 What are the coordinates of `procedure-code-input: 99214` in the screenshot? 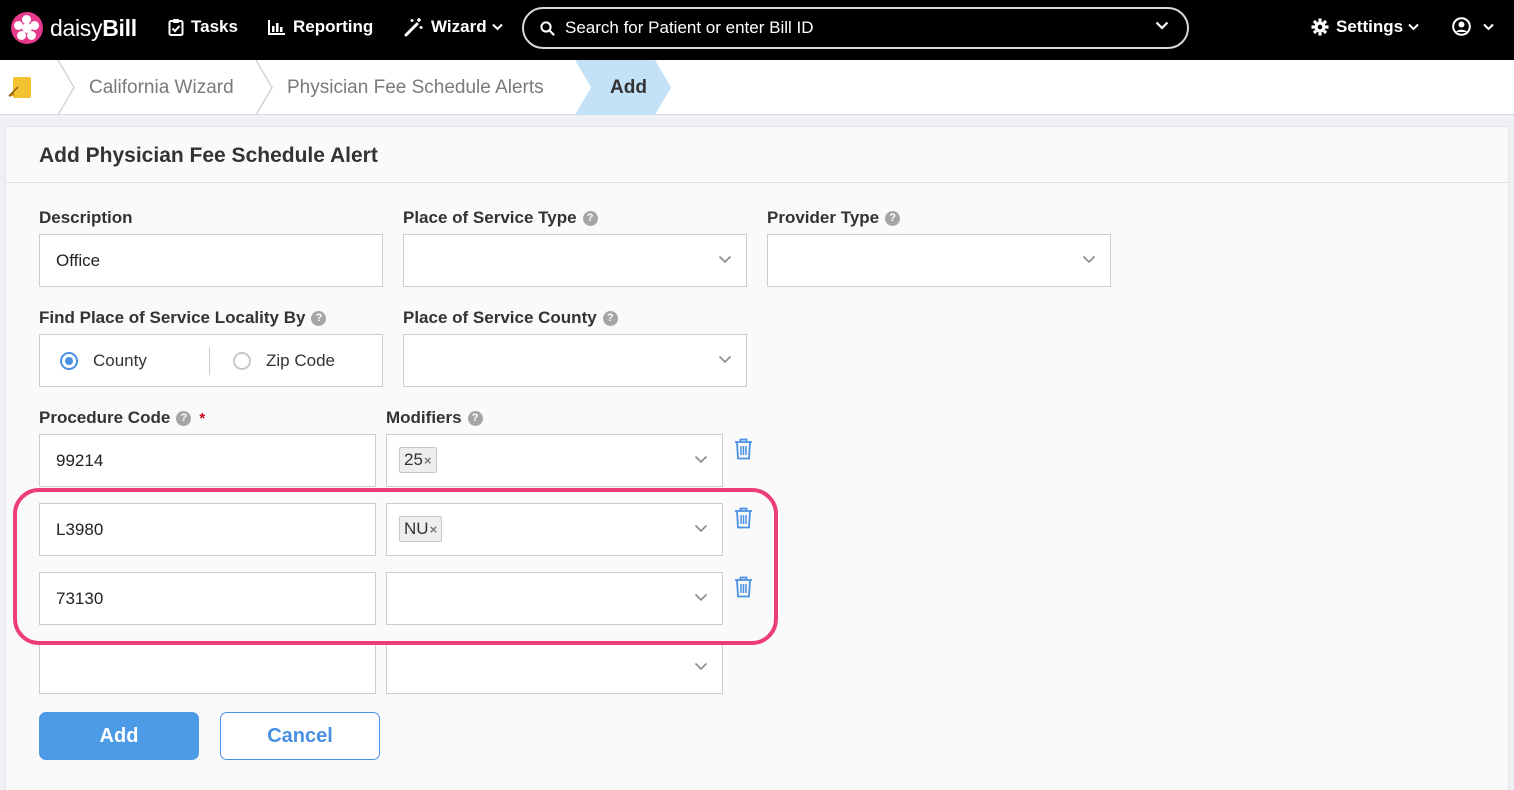 It's located at (207, 460).